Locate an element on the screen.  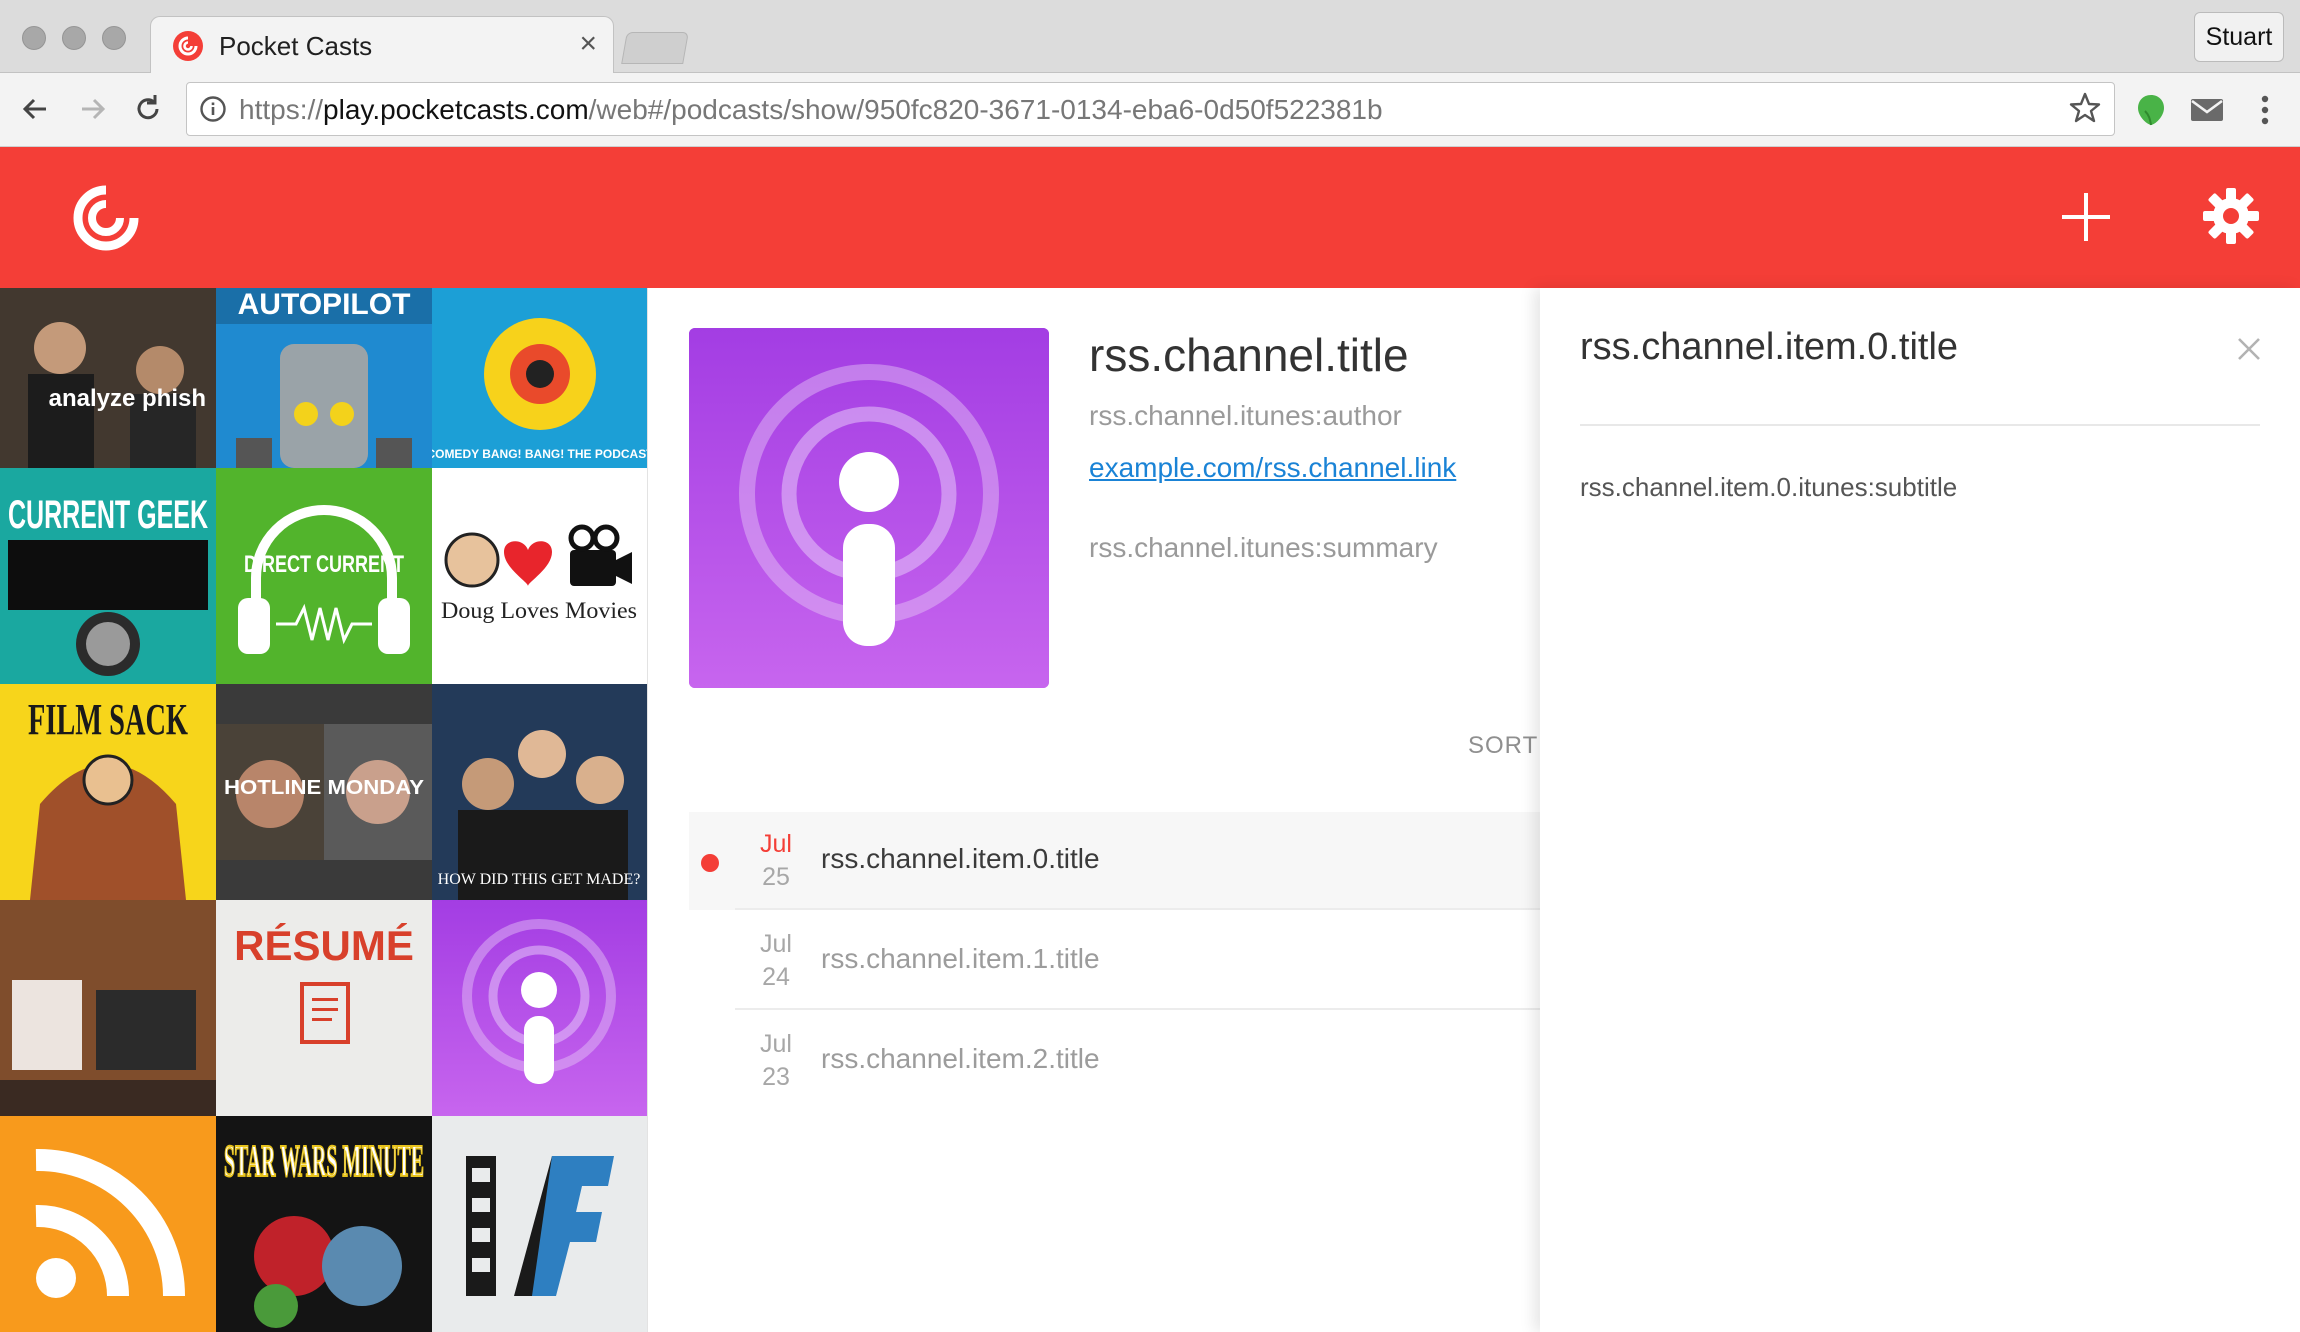
podcast-tile-star-wars-minute: STAR WARS MINUTE is located at coordinates (324, 1224).